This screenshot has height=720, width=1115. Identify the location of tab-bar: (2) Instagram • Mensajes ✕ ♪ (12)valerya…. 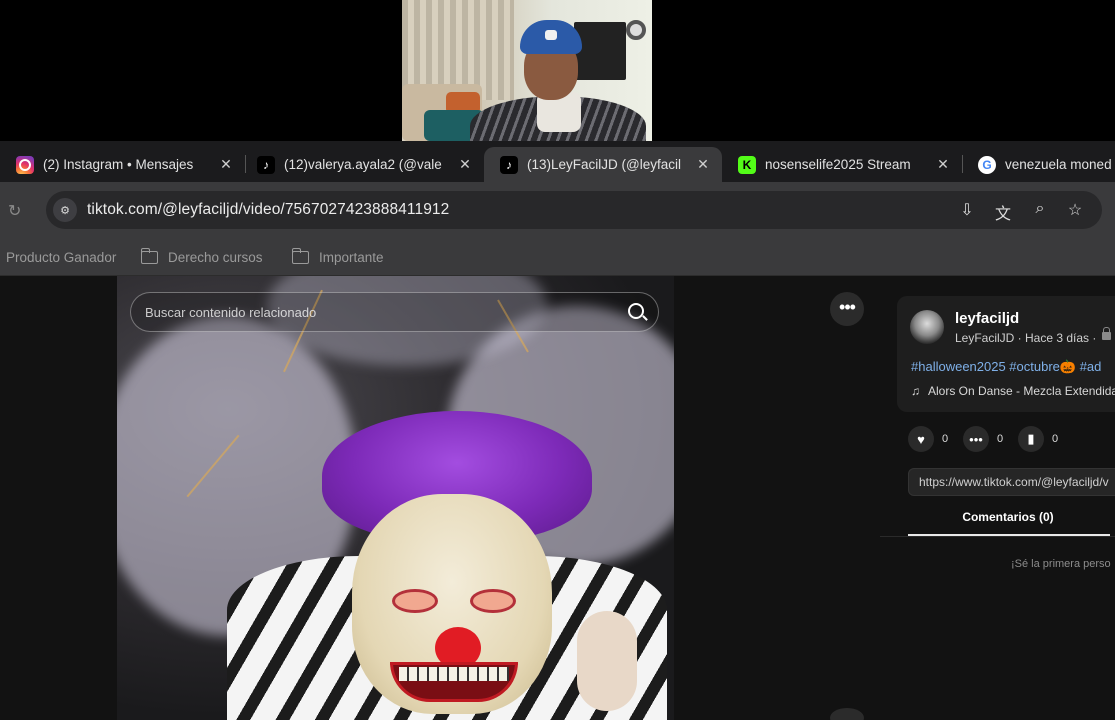
(557, 161).